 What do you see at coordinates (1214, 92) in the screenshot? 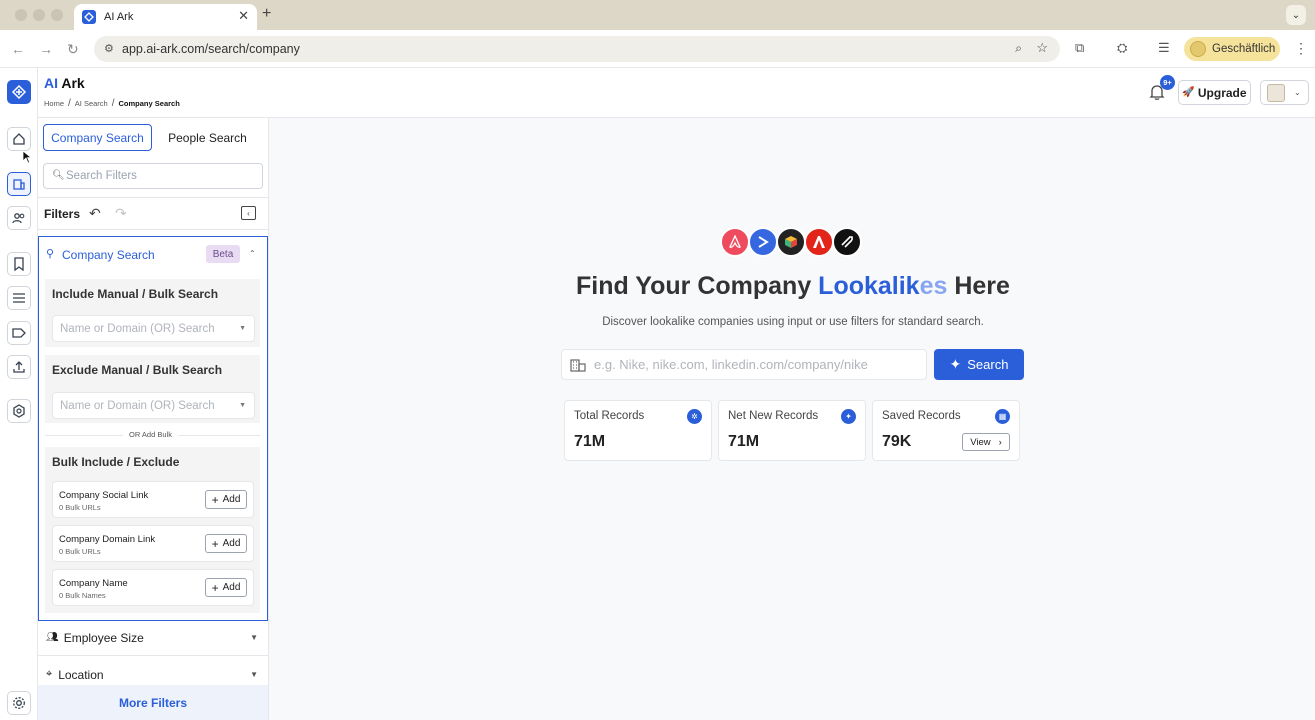
I see `upgrade-button: 🚀 Upgrade` at bounding box center [1214, 92].